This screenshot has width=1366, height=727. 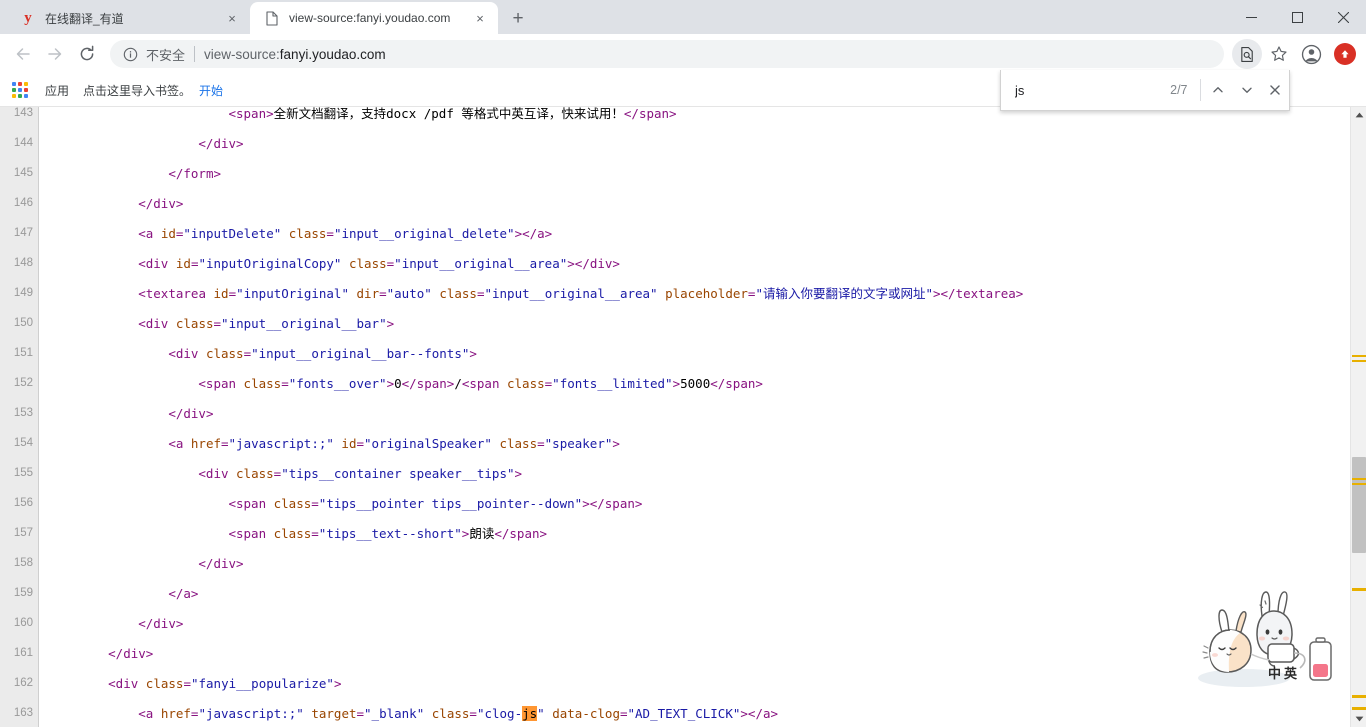 What do you see at coordinates (1311, 54) in the screenshot?
I see `profile-avatar-icon` at bounding box center [1311, 54].